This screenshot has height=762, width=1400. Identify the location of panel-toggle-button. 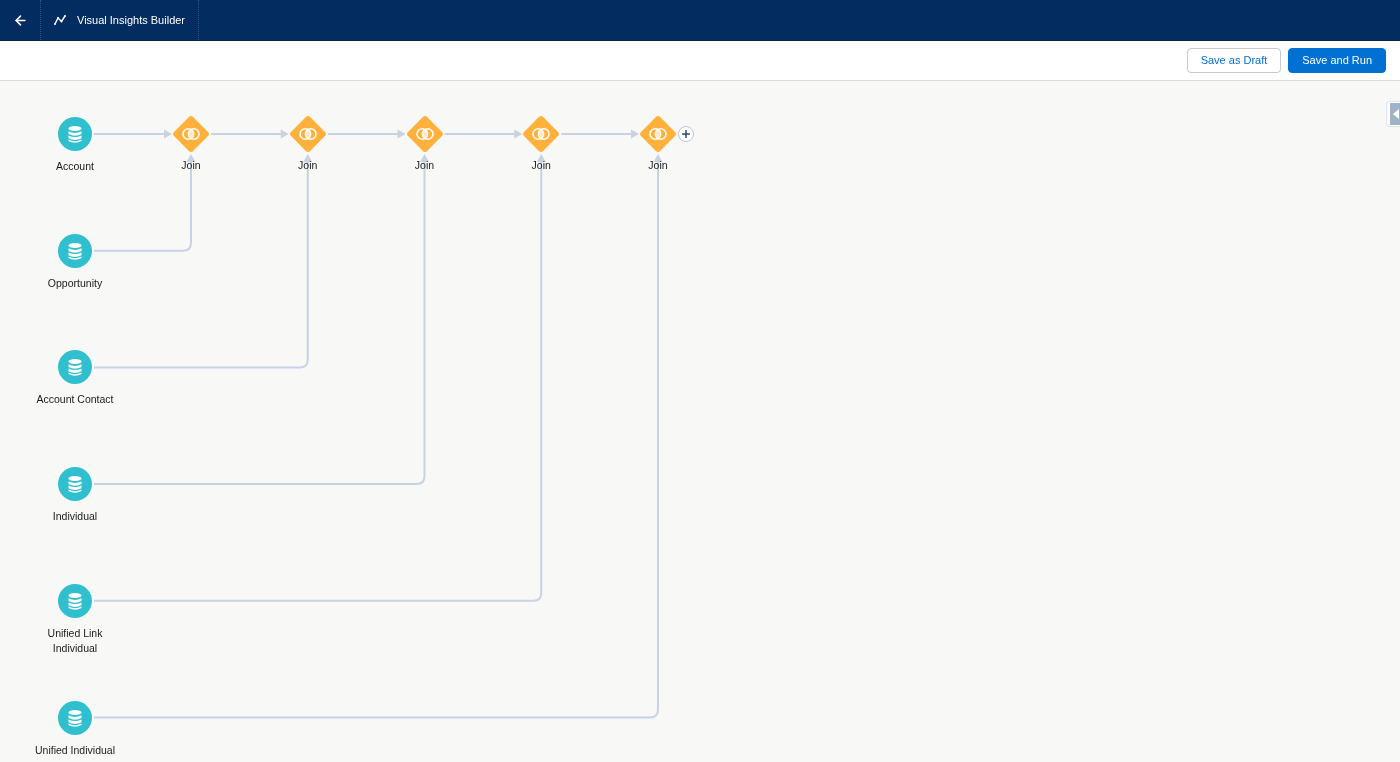
(1393, 114).